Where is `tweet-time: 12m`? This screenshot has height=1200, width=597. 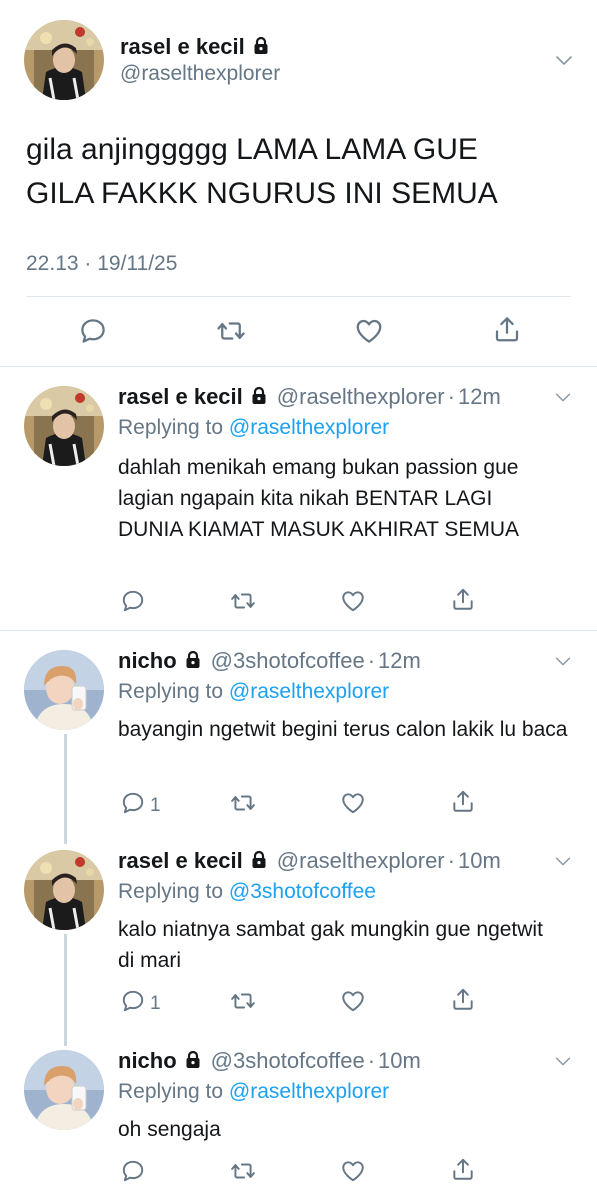 tweet-time: 12m is located at coordinates (479, 396).